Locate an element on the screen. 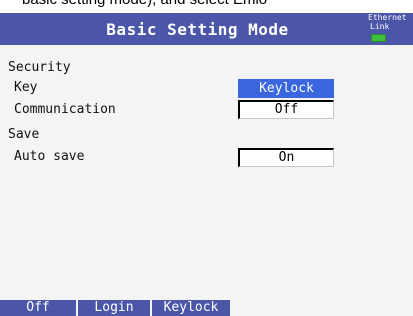 The image size is (413, 316). title-bar: Basic Setting Mode Ethernet Link is located at coordinates (206, 29).